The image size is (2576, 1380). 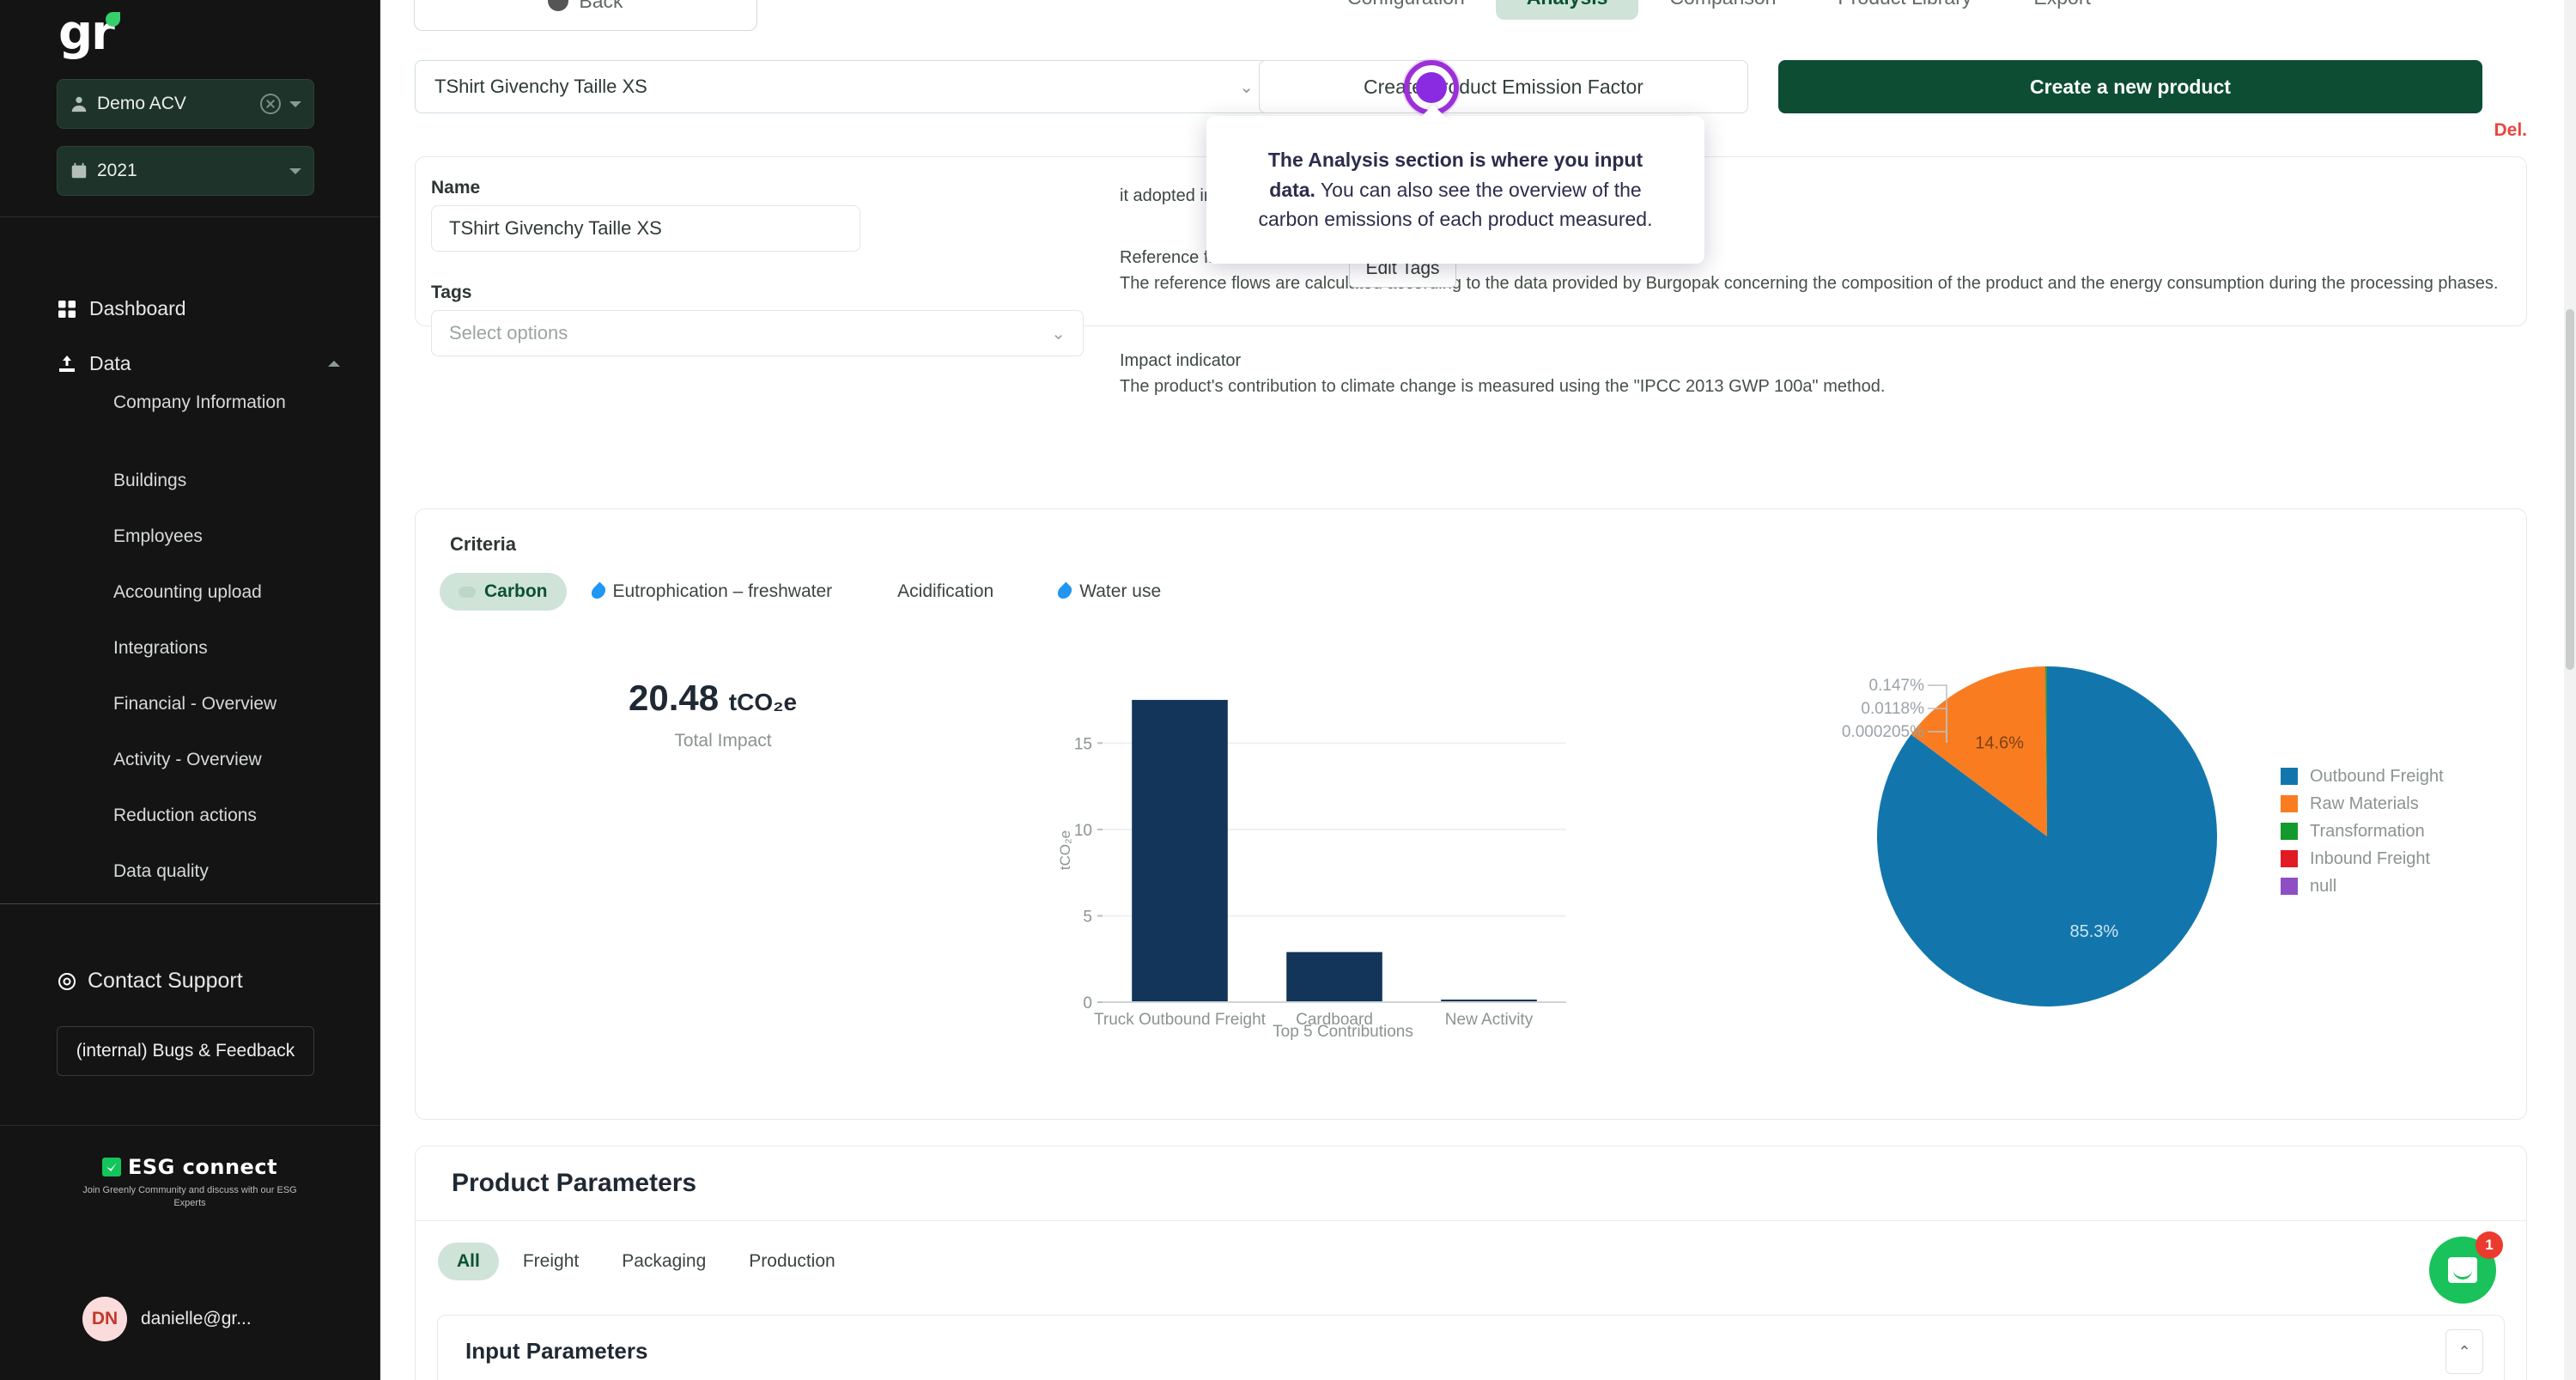 What do you see at coordinates (1471, 1347) in the screenshot?
I see `input-parameters-card: Input Parameters ⌃` at bounding box center [1471, 1347].